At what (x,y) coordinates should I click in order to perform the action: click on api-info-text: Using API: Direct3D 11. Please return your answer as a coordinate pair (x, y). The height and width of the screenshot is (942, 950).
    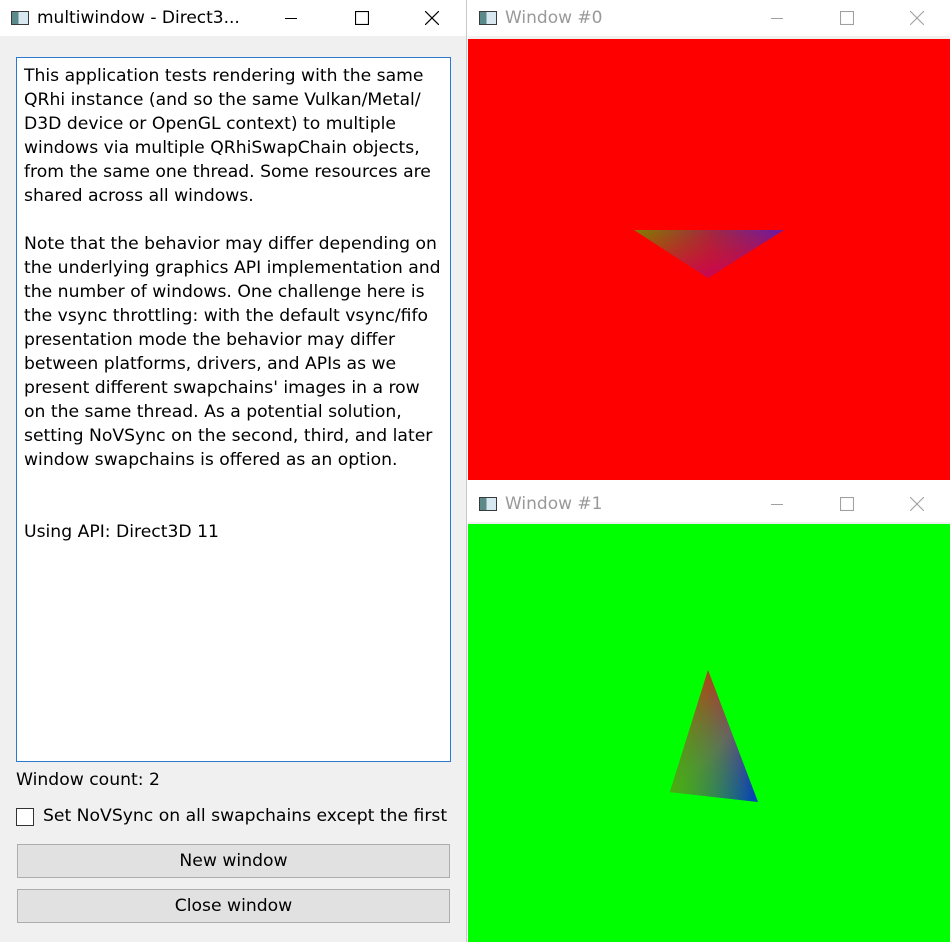
    Looking at the image, I should click on (121, 532).